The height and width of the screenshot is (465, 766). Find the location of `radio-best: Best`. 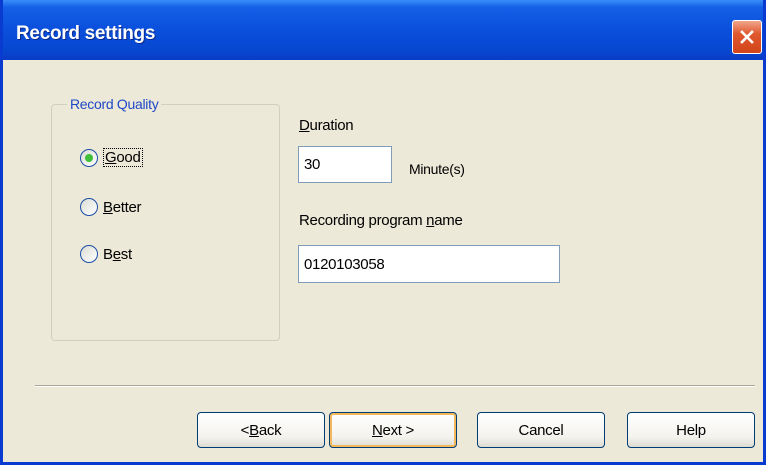

radio-best: Best is located at coordinates (106, 254).